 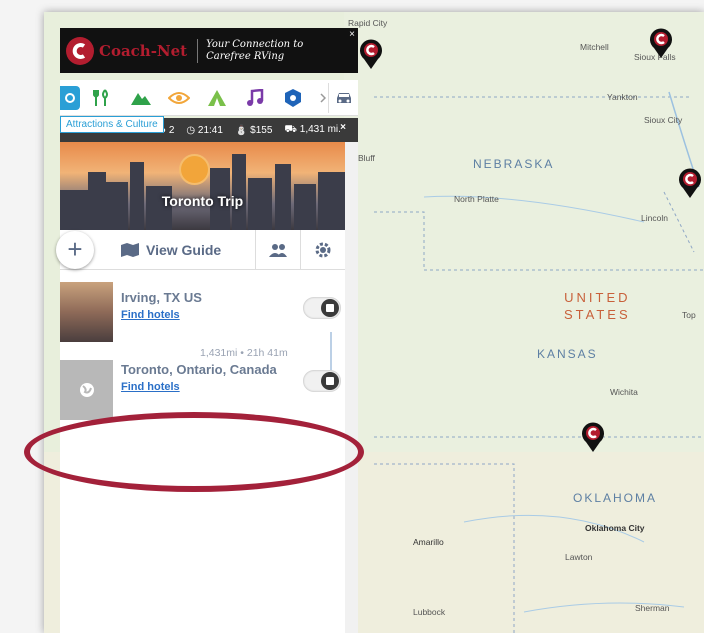 What do you see at coordinates (323, 98) in the screenshot?
I see `chevron-right-icon` at bounding box center [323, 98].